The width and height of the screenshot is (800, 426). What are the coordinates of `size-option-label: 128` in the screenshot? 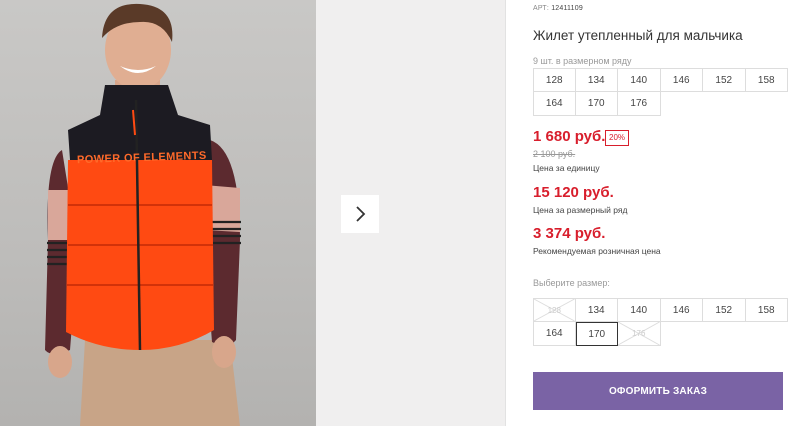 It's located at (554, 310).